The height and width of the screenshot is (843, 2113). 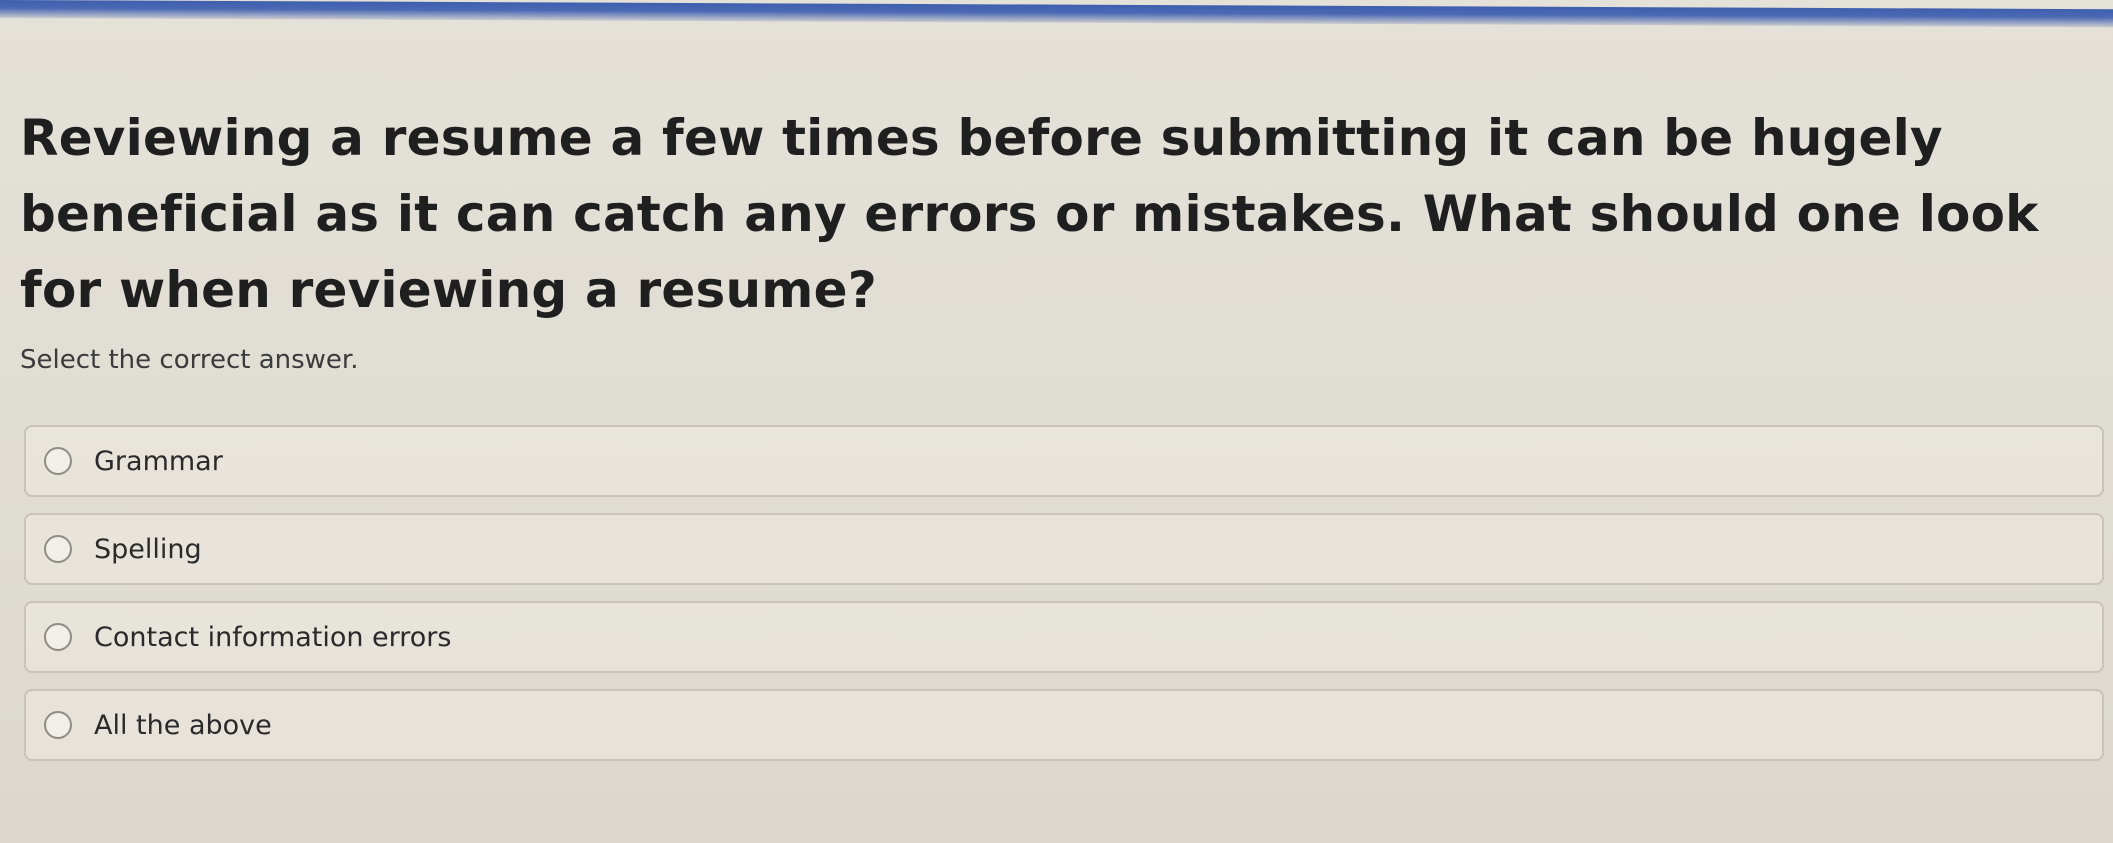 I want to click on answer-option-label: Contact information errors, so click(x=273, y=637).